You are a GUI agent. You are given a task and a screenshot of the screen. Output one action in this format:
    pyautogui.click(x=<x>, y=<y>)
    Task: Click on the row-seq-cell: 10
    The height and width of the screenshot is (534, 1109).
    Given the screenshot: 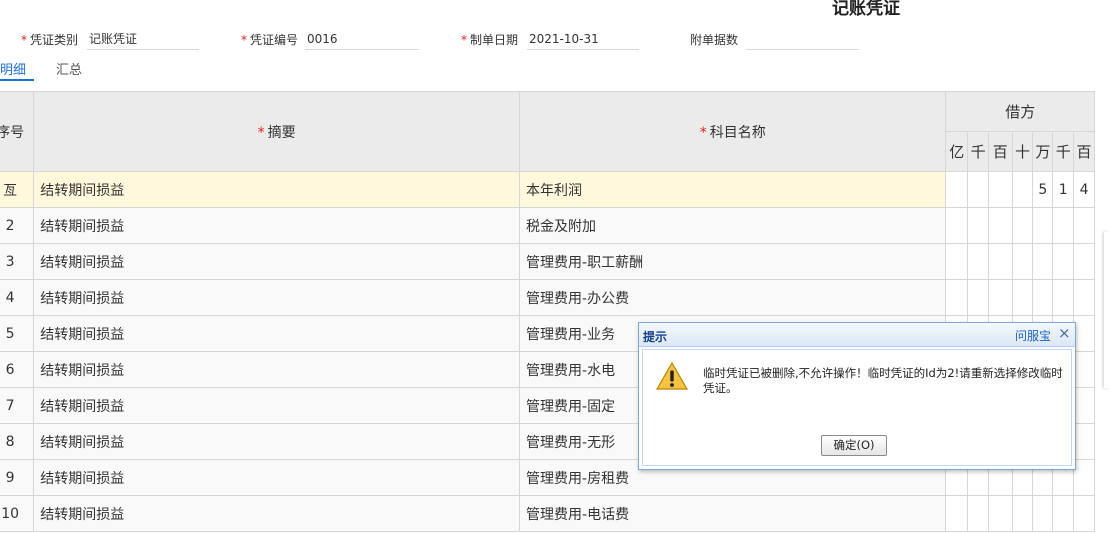 What is the action you would take?
    pyautogui.click(x=17, y=513)
    